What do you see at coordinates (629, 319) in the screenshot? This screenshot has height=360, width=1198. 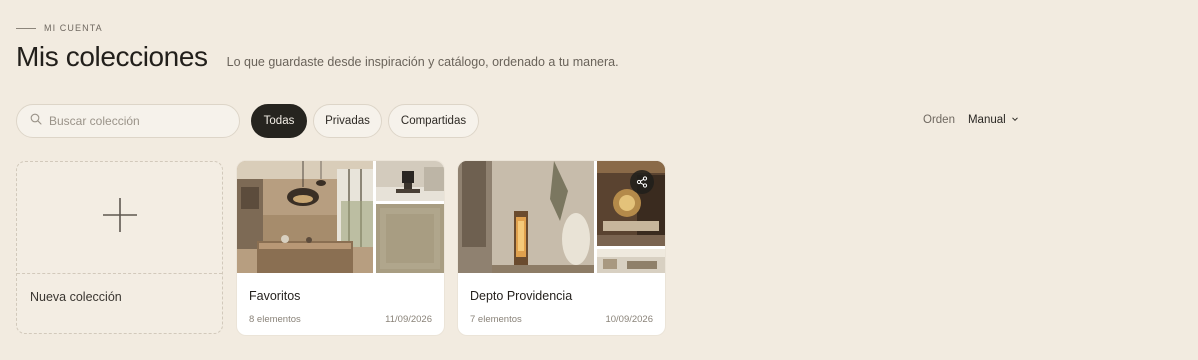 I see `collection-date: 10/09/2026` at bounding box center [629, 319].